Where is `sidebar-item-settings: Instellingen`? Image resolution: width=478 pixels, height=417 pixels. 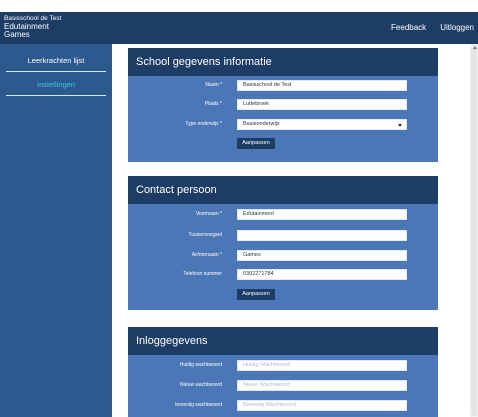 sidebar-item-settings: Instellingen is located at coordinates (56, 85).